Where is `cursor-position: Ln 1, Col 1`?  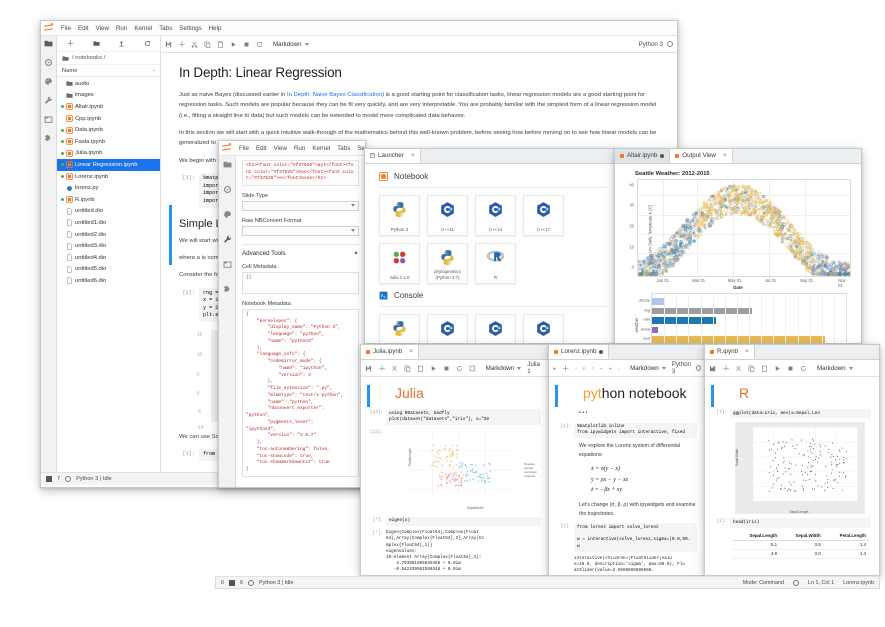 cursor-position: Ln 1, Col 1 is located at coordinates (821, 583).